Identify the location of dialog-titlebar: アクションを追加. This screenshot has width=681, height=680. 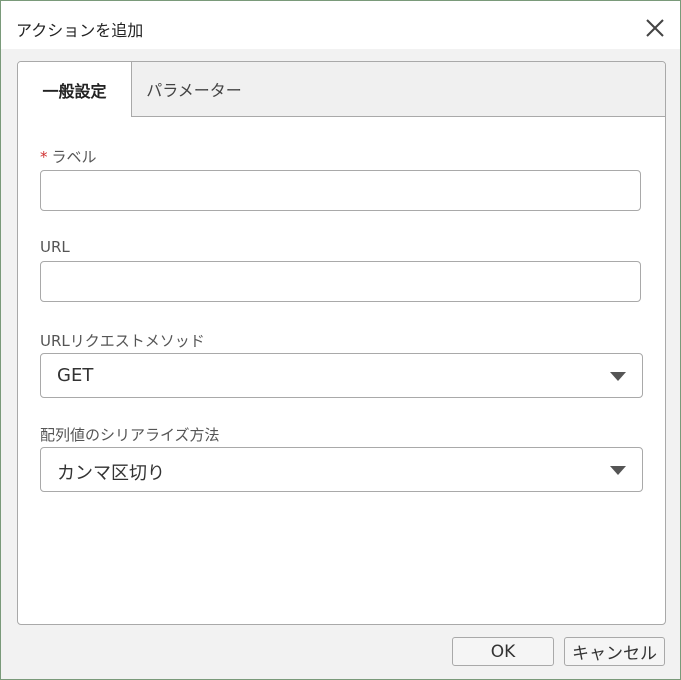
(340, 25).